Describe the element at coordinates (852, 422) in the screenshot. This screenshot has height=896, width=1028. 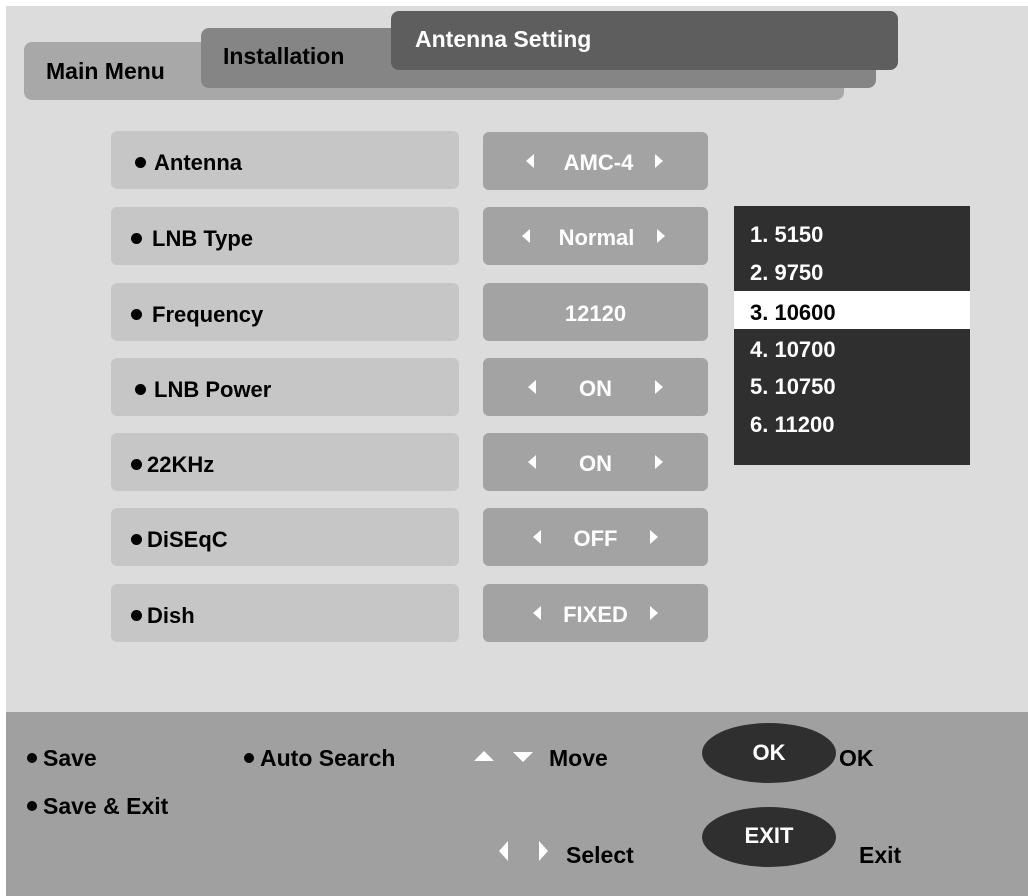
I see `dropdown-option: 6. 11200` at that location.